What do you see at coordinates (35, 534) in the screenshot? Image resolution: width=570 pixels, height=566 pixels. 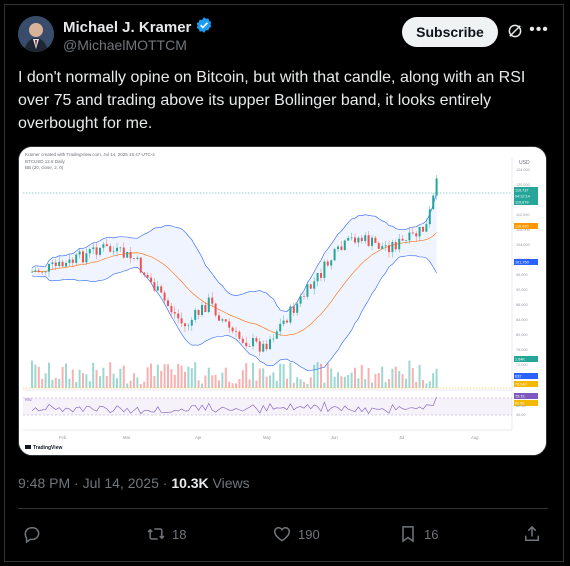 I see `reply-button` at bounding box center [35, 534].